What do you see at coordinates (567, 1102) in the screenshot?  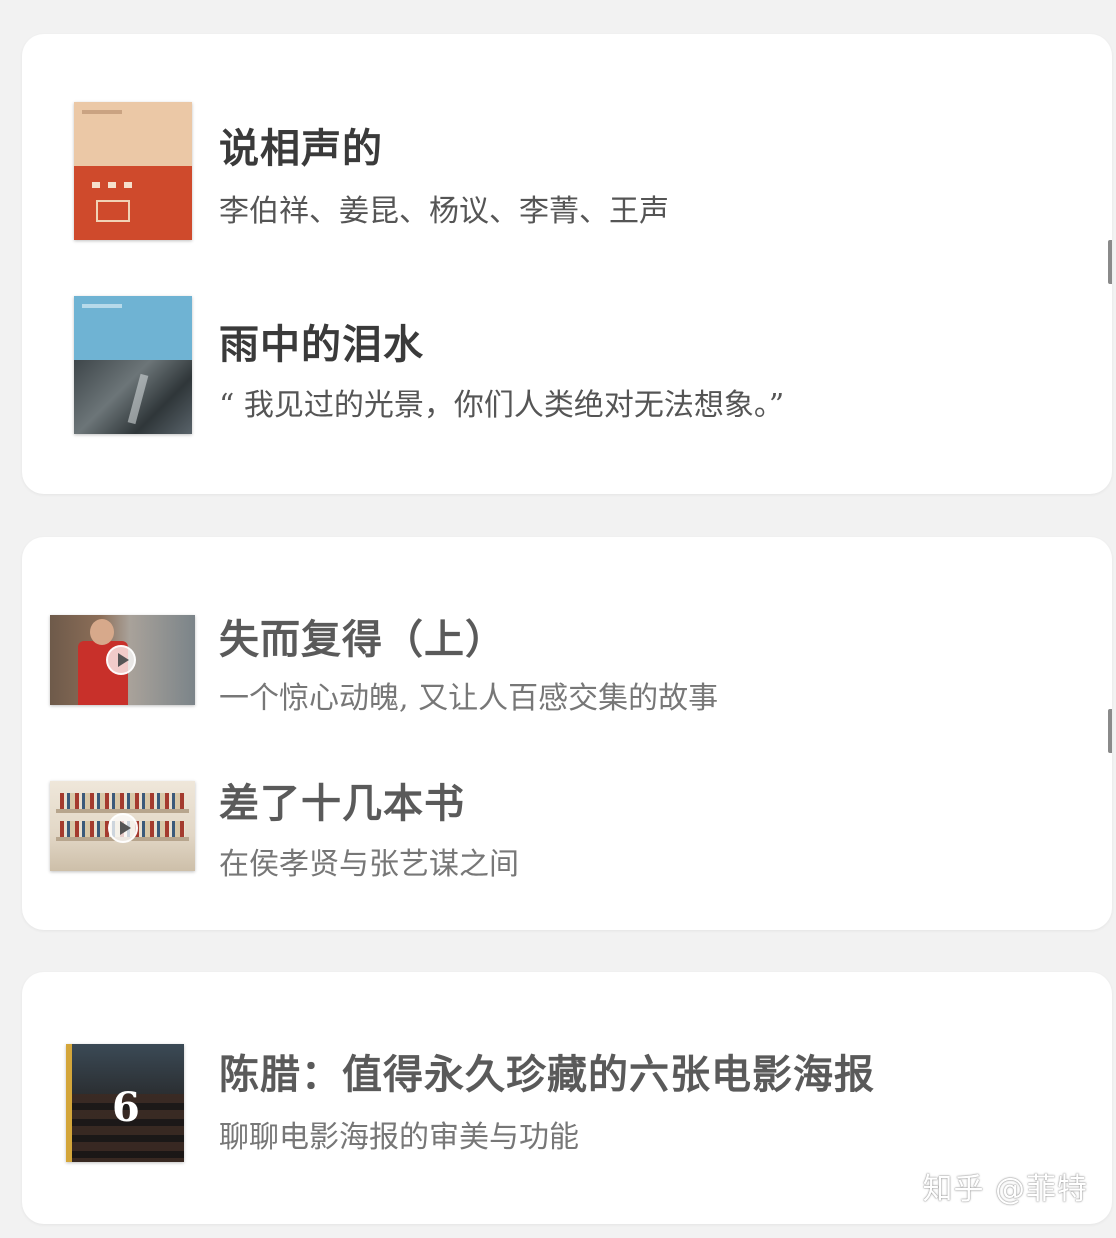 I see `list-item: 6 陈腊：值得永久珍藏的六张电影海报 聊聊电影海报的审美与功能` at bounding box center [567, 1102].